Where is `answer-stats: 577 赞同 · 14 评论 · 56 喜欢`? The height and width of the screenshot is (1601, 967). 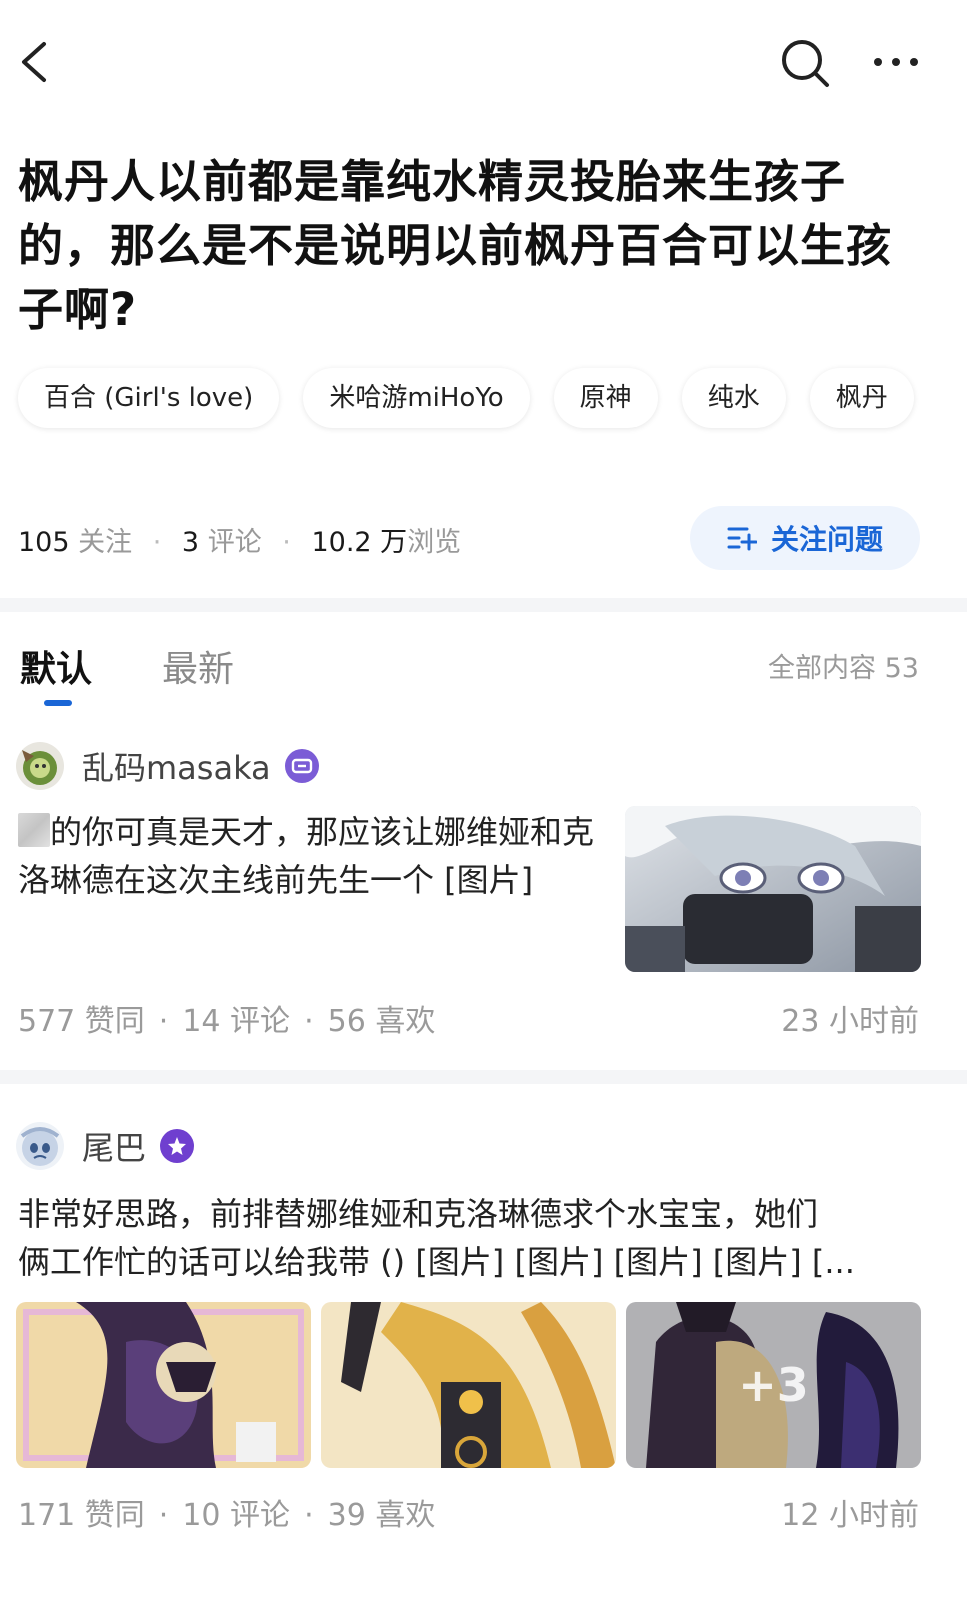
answer-stats: 577 赞同 · 14 评论 · 56 喜欢 is located at coordinates (226, 1018).